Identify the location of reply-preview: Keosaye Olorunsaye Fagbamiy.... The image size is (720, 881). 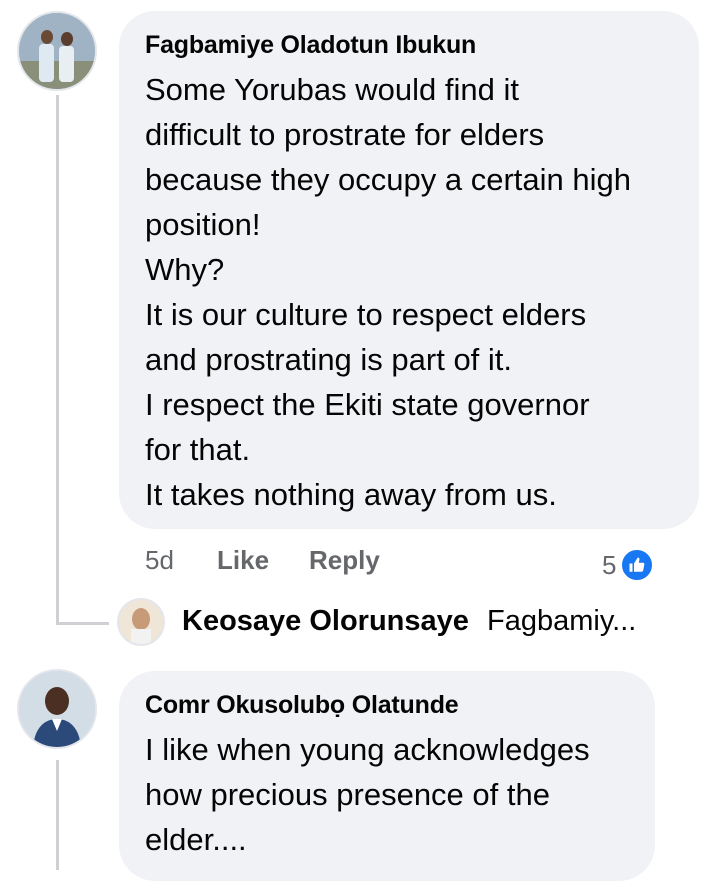
(409, 621).